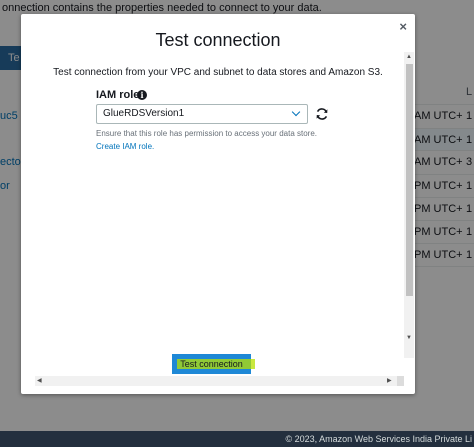 The image size is (474, 447). What do you see at coordinates (400, 381) in the screenshot?
I see `scrollbar-corner` at bounding box center [400, 381].